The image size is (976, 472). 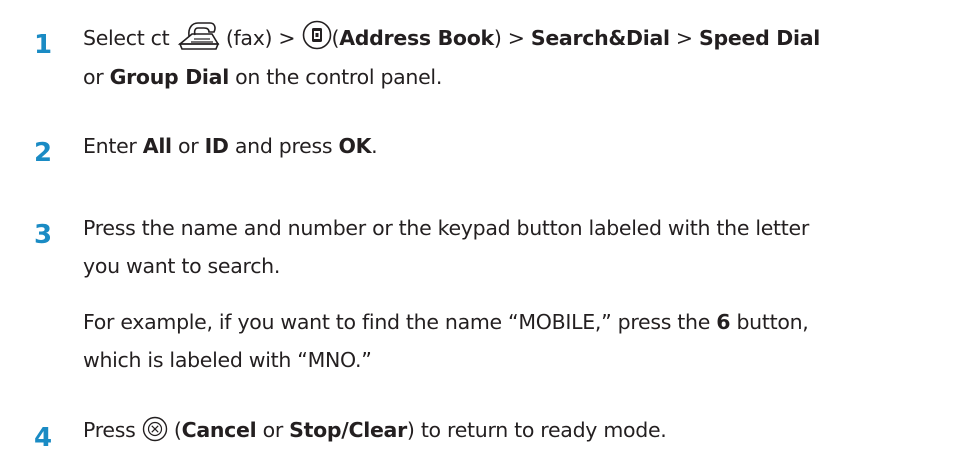 What do you see at coordinates (43, 438) in the screenshot?
I see `step-number: 4` at bounding box center [43, 438].